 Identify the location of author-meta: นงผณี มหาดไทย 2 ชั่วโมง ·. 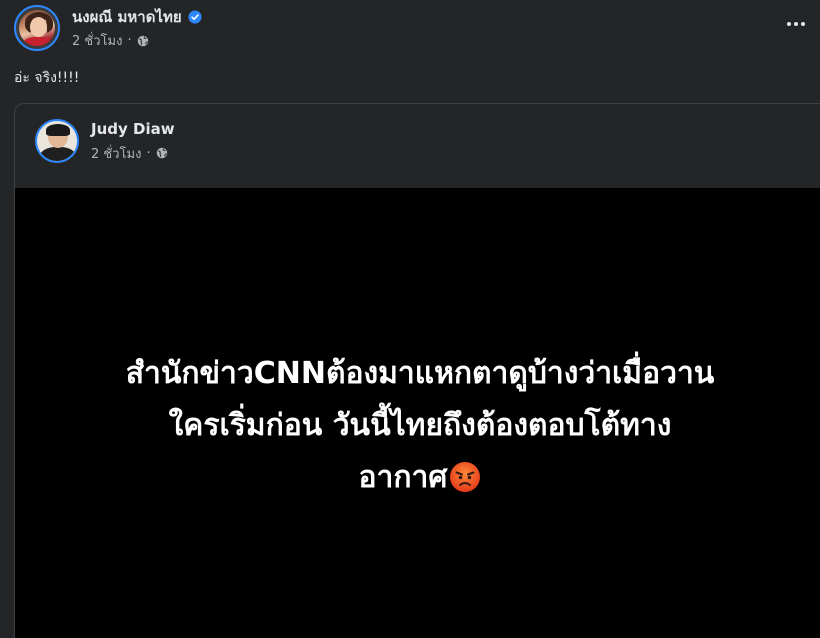
(137, 28).